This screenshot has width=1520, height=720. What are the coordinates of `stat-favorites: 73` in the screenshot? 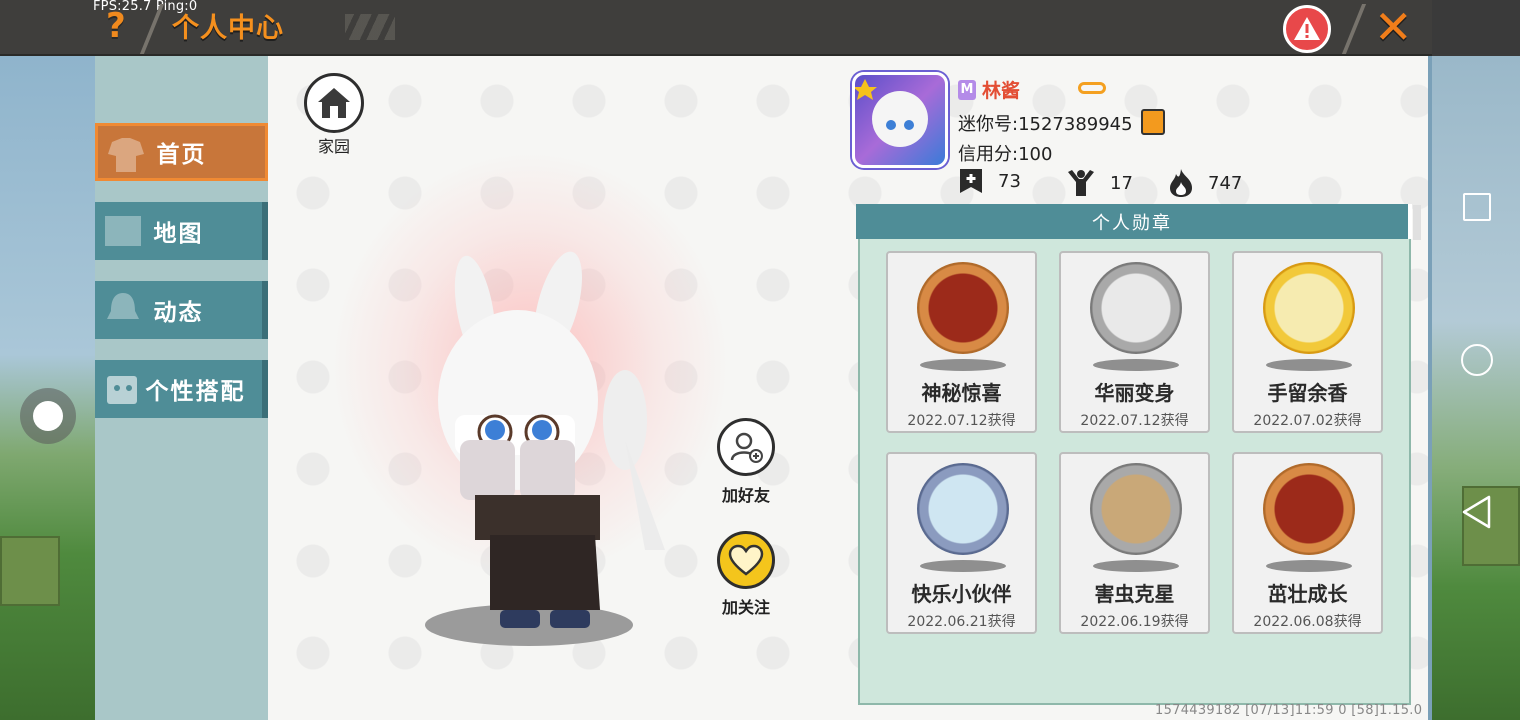 It's located at (989, 181).